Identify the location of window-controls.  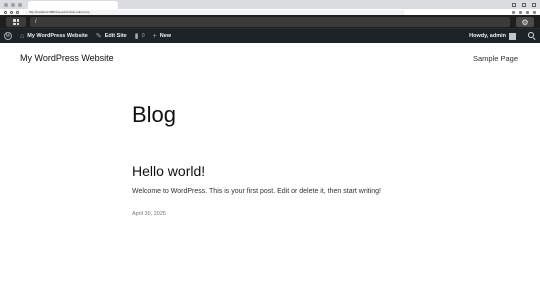
(13, 4).